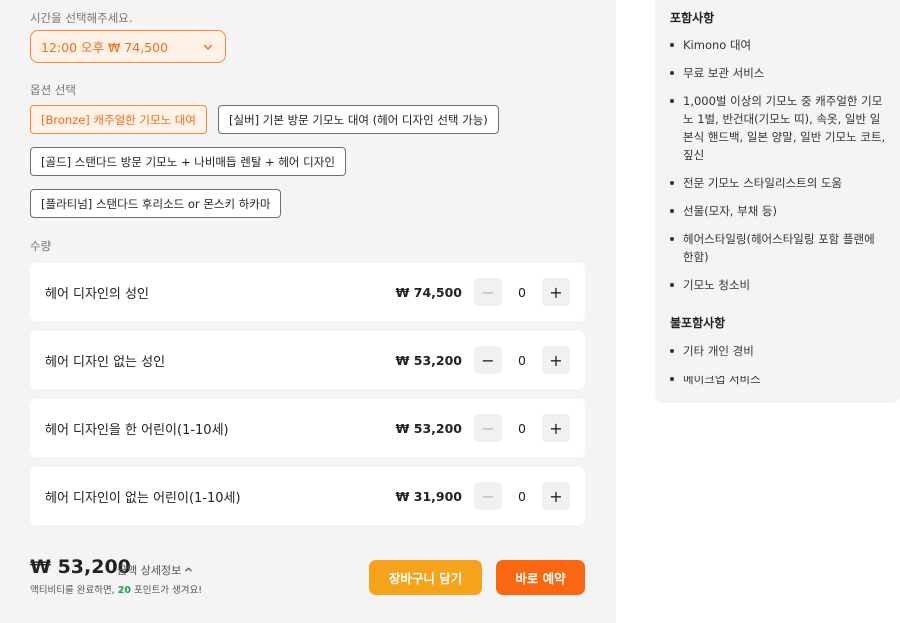 The width and height of the screenshot is (900, 623). Describe the element at coordinates (698, 323) in the screenshot. I see `excluded-heading: 불포함사항` at that location.